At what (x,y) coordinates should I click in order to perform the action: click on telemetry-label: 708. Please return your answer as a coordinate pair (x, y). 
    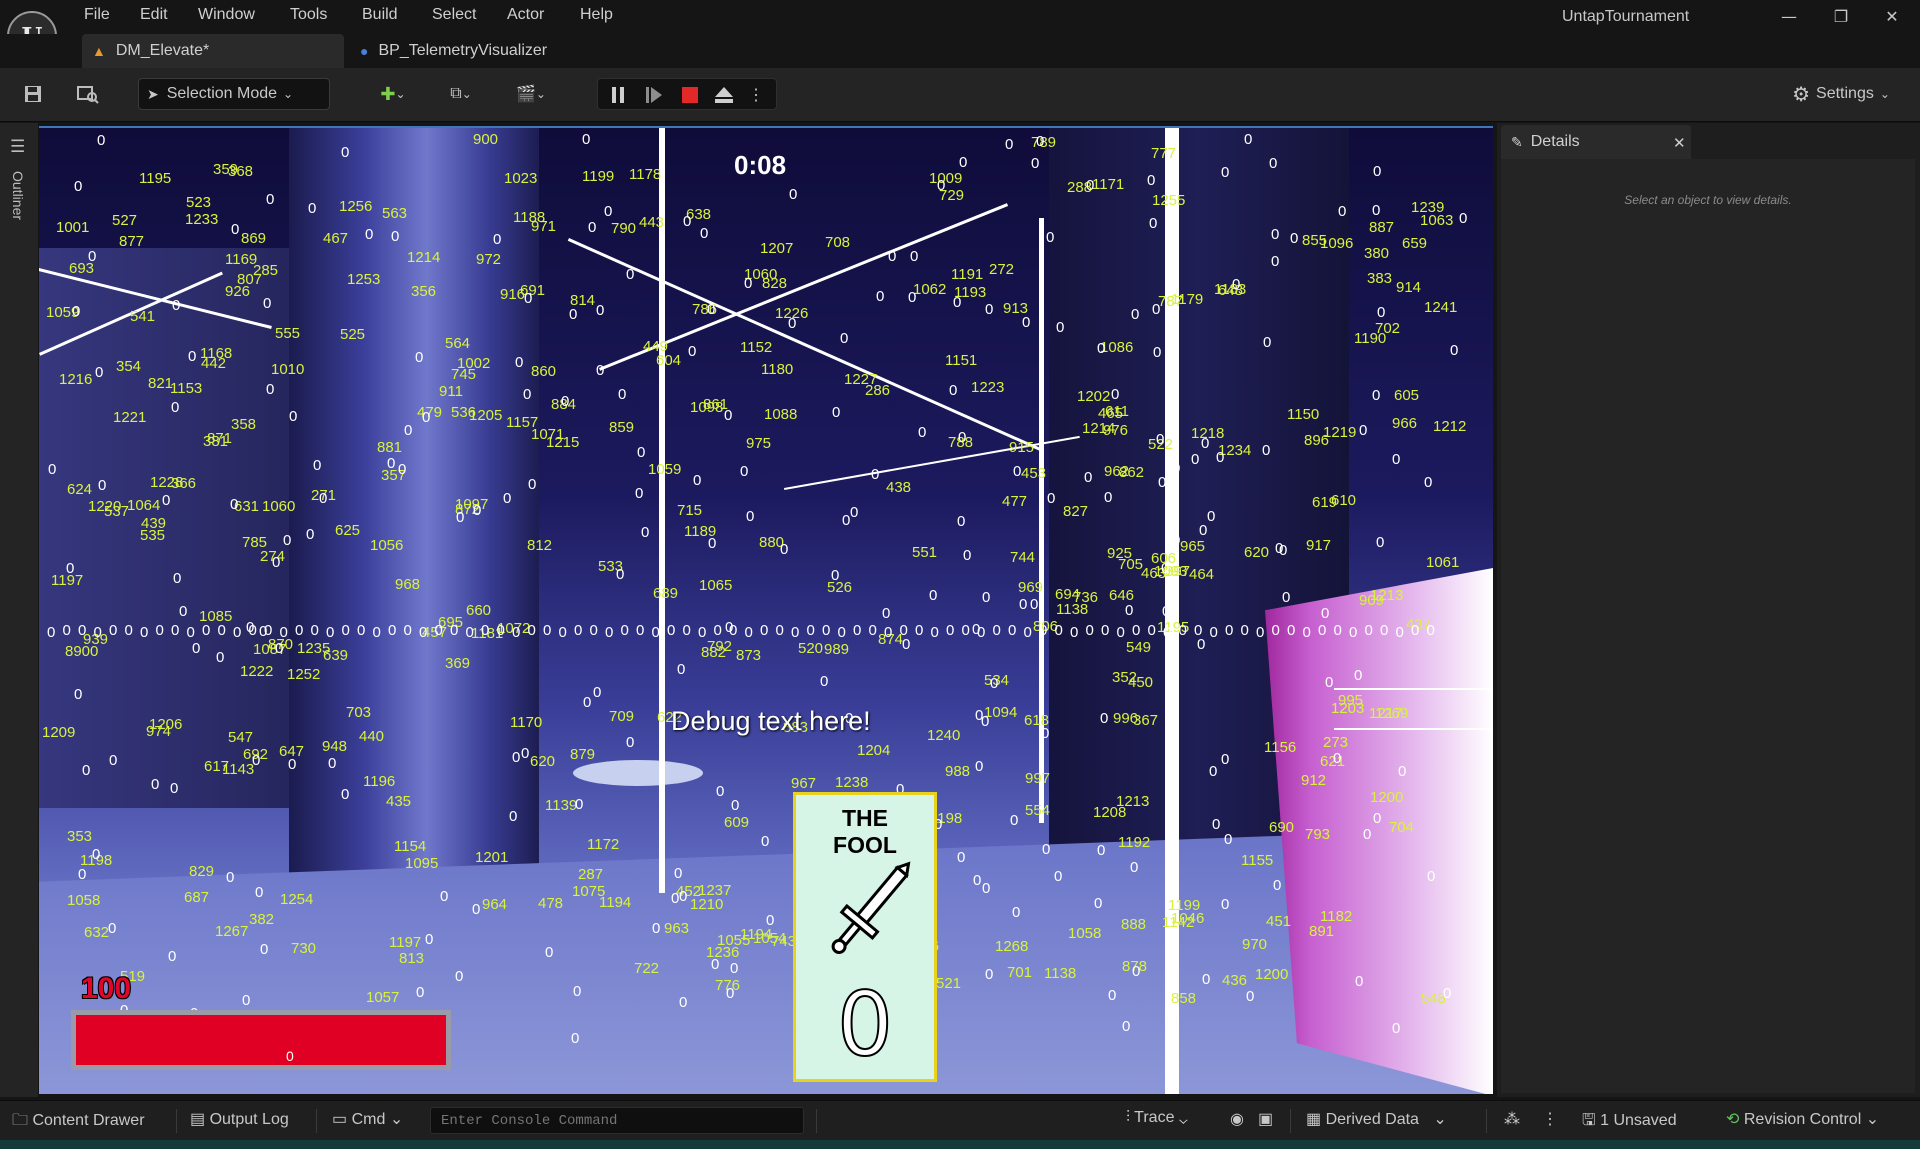
    Looking at the image, I should click on (838, 242).